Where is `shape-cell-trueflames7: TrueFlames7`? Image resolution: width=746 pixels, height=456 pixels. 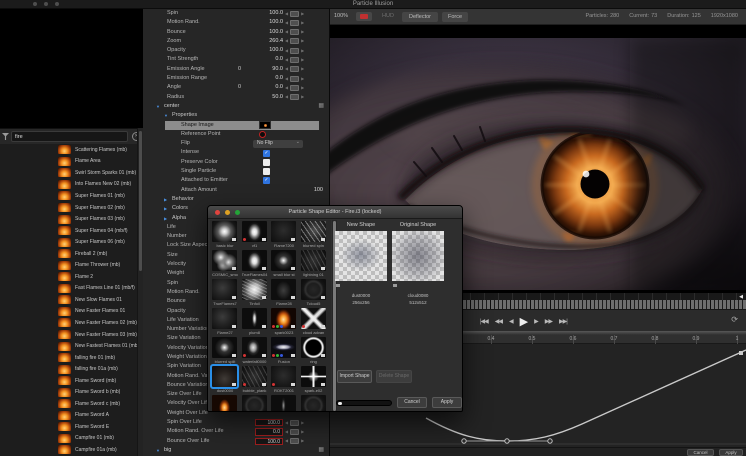 shape-cell-trueflames7: TrueFlames7 is located at coordinates (225, 292).